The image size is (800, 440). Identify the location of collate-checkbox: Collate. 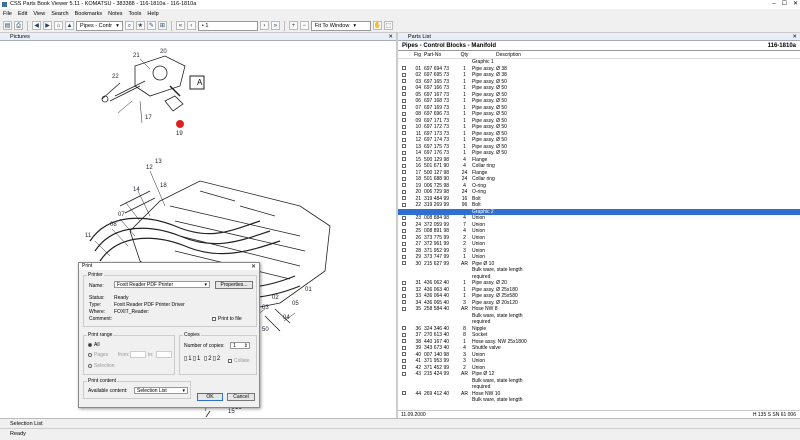
(239, 361).